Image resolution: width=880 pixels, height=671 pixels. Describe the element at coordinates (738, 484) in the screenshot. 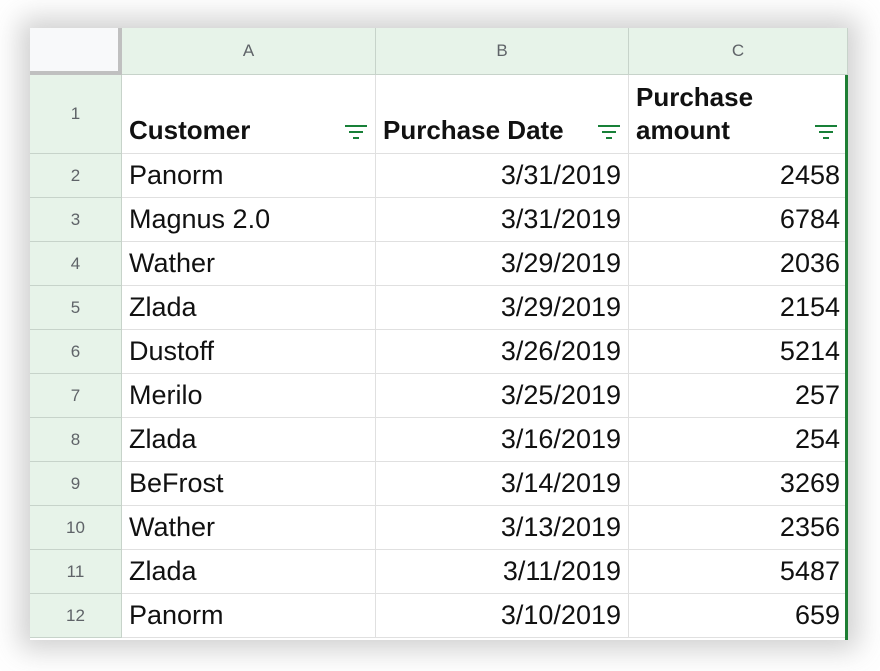

I see `cell-purchase-amount: 3269` at that location.